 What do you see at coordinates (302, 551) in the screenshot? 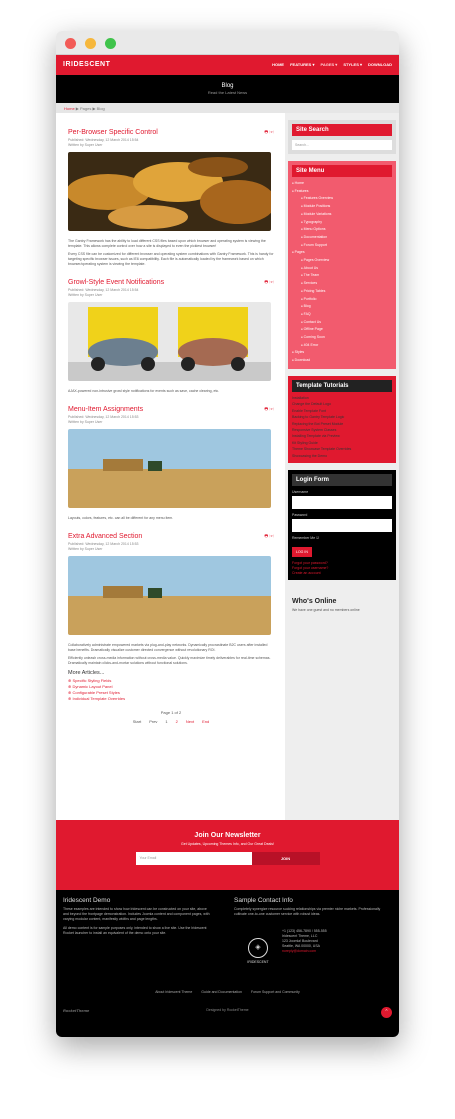
I see `login-button: LOG IN` at bounding box center [302, 551].